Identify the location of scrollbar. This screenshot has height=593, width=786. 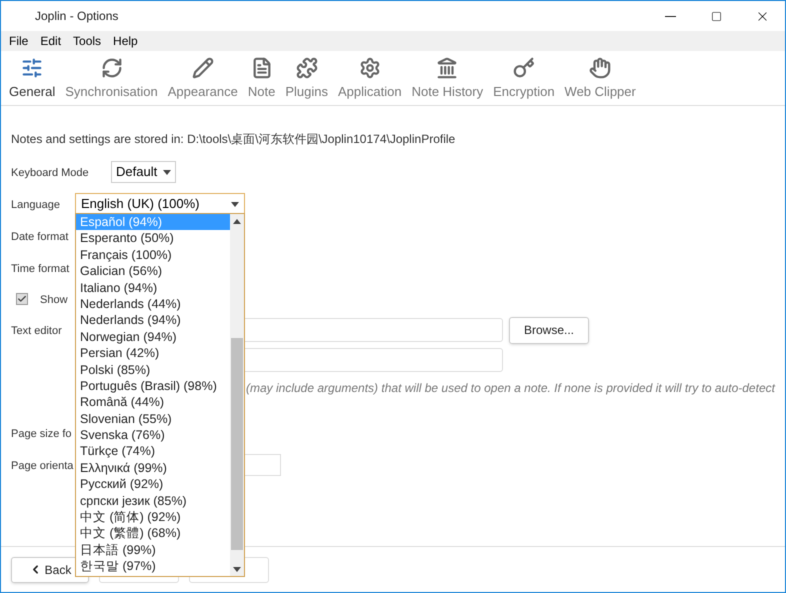
(237, 395).